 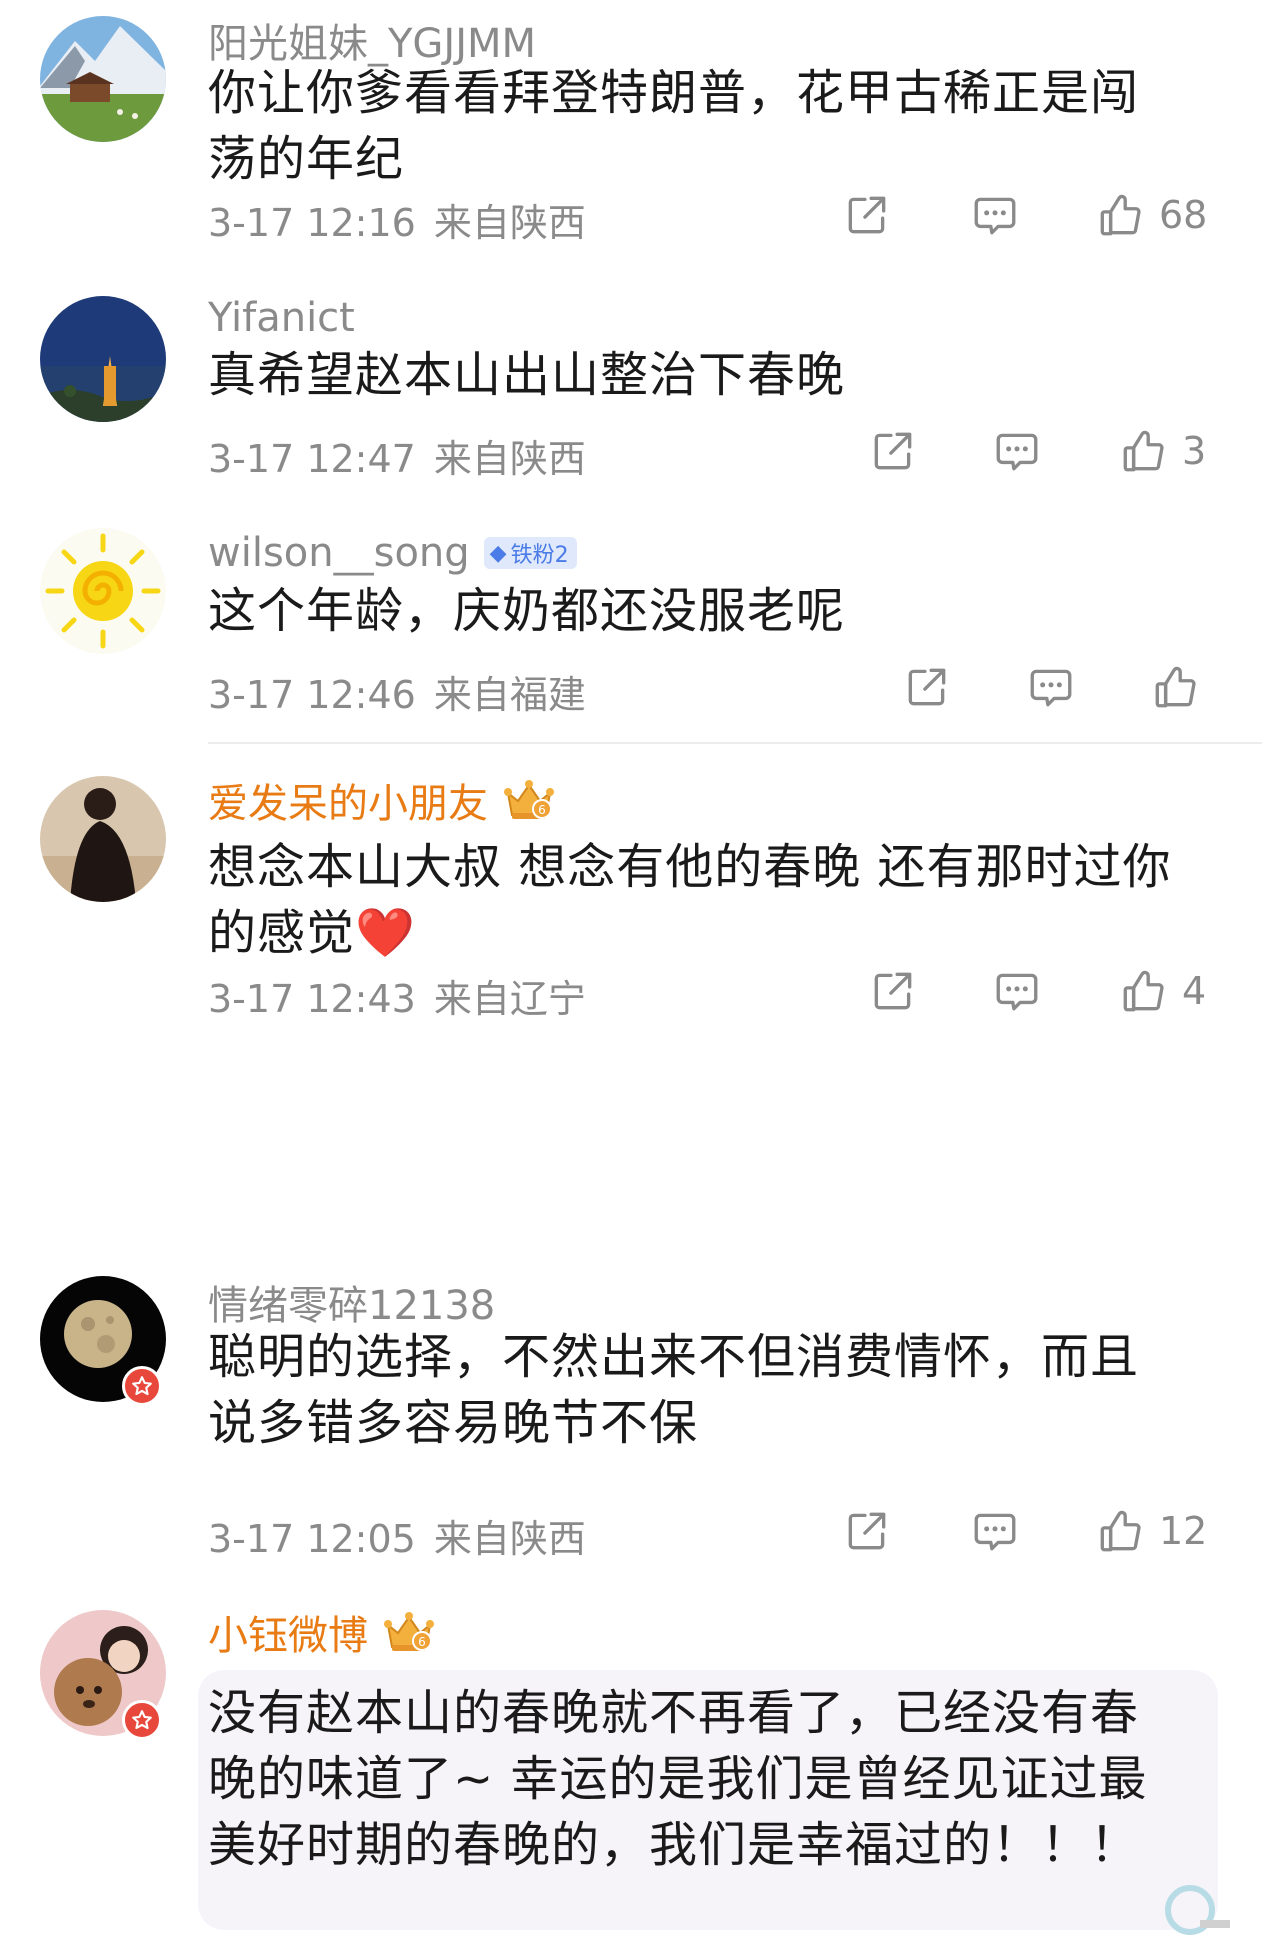 What do you see at coordinates (348, 800) in the screenshot?
I see `username: 爱发呆的小朋友` at bounding box center [348, 800].